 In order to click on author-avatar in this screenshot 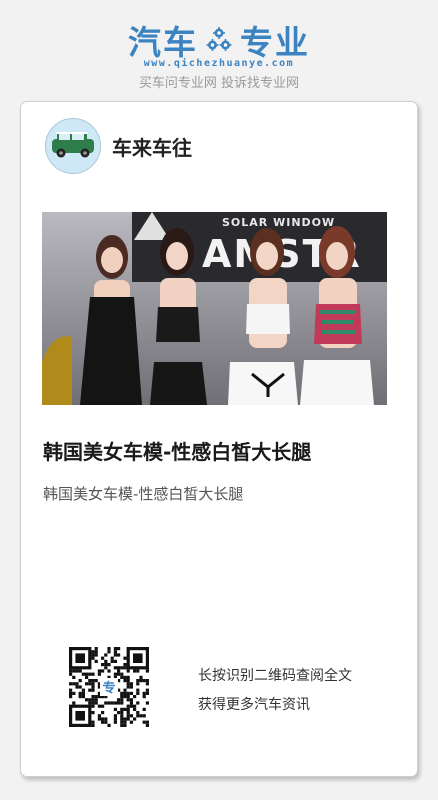, I will do `click(73, 146)`.